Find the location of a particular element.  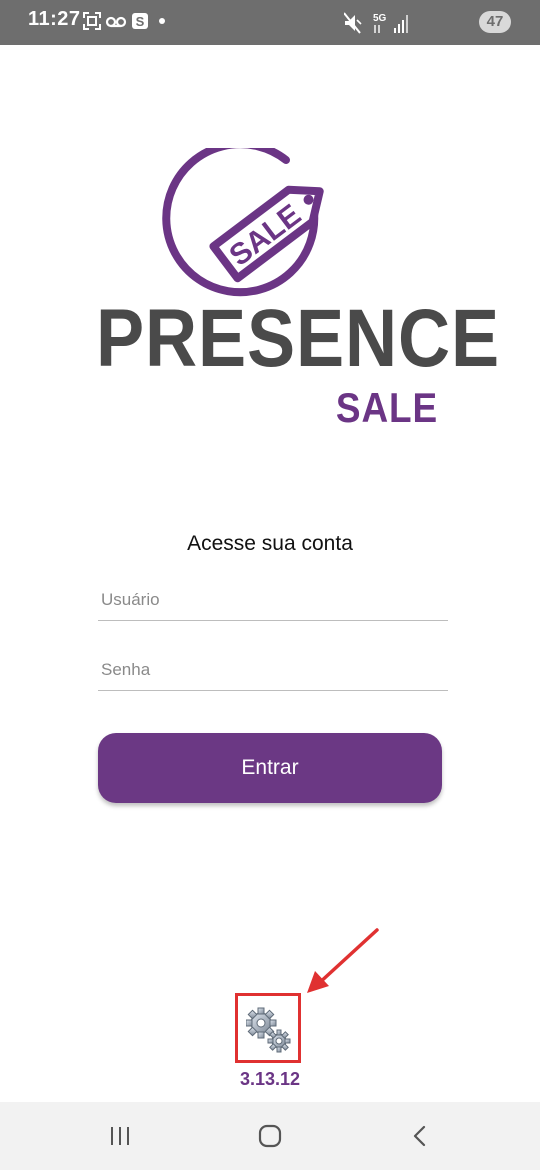

svg-text: S is located at coordinates (140, 21).